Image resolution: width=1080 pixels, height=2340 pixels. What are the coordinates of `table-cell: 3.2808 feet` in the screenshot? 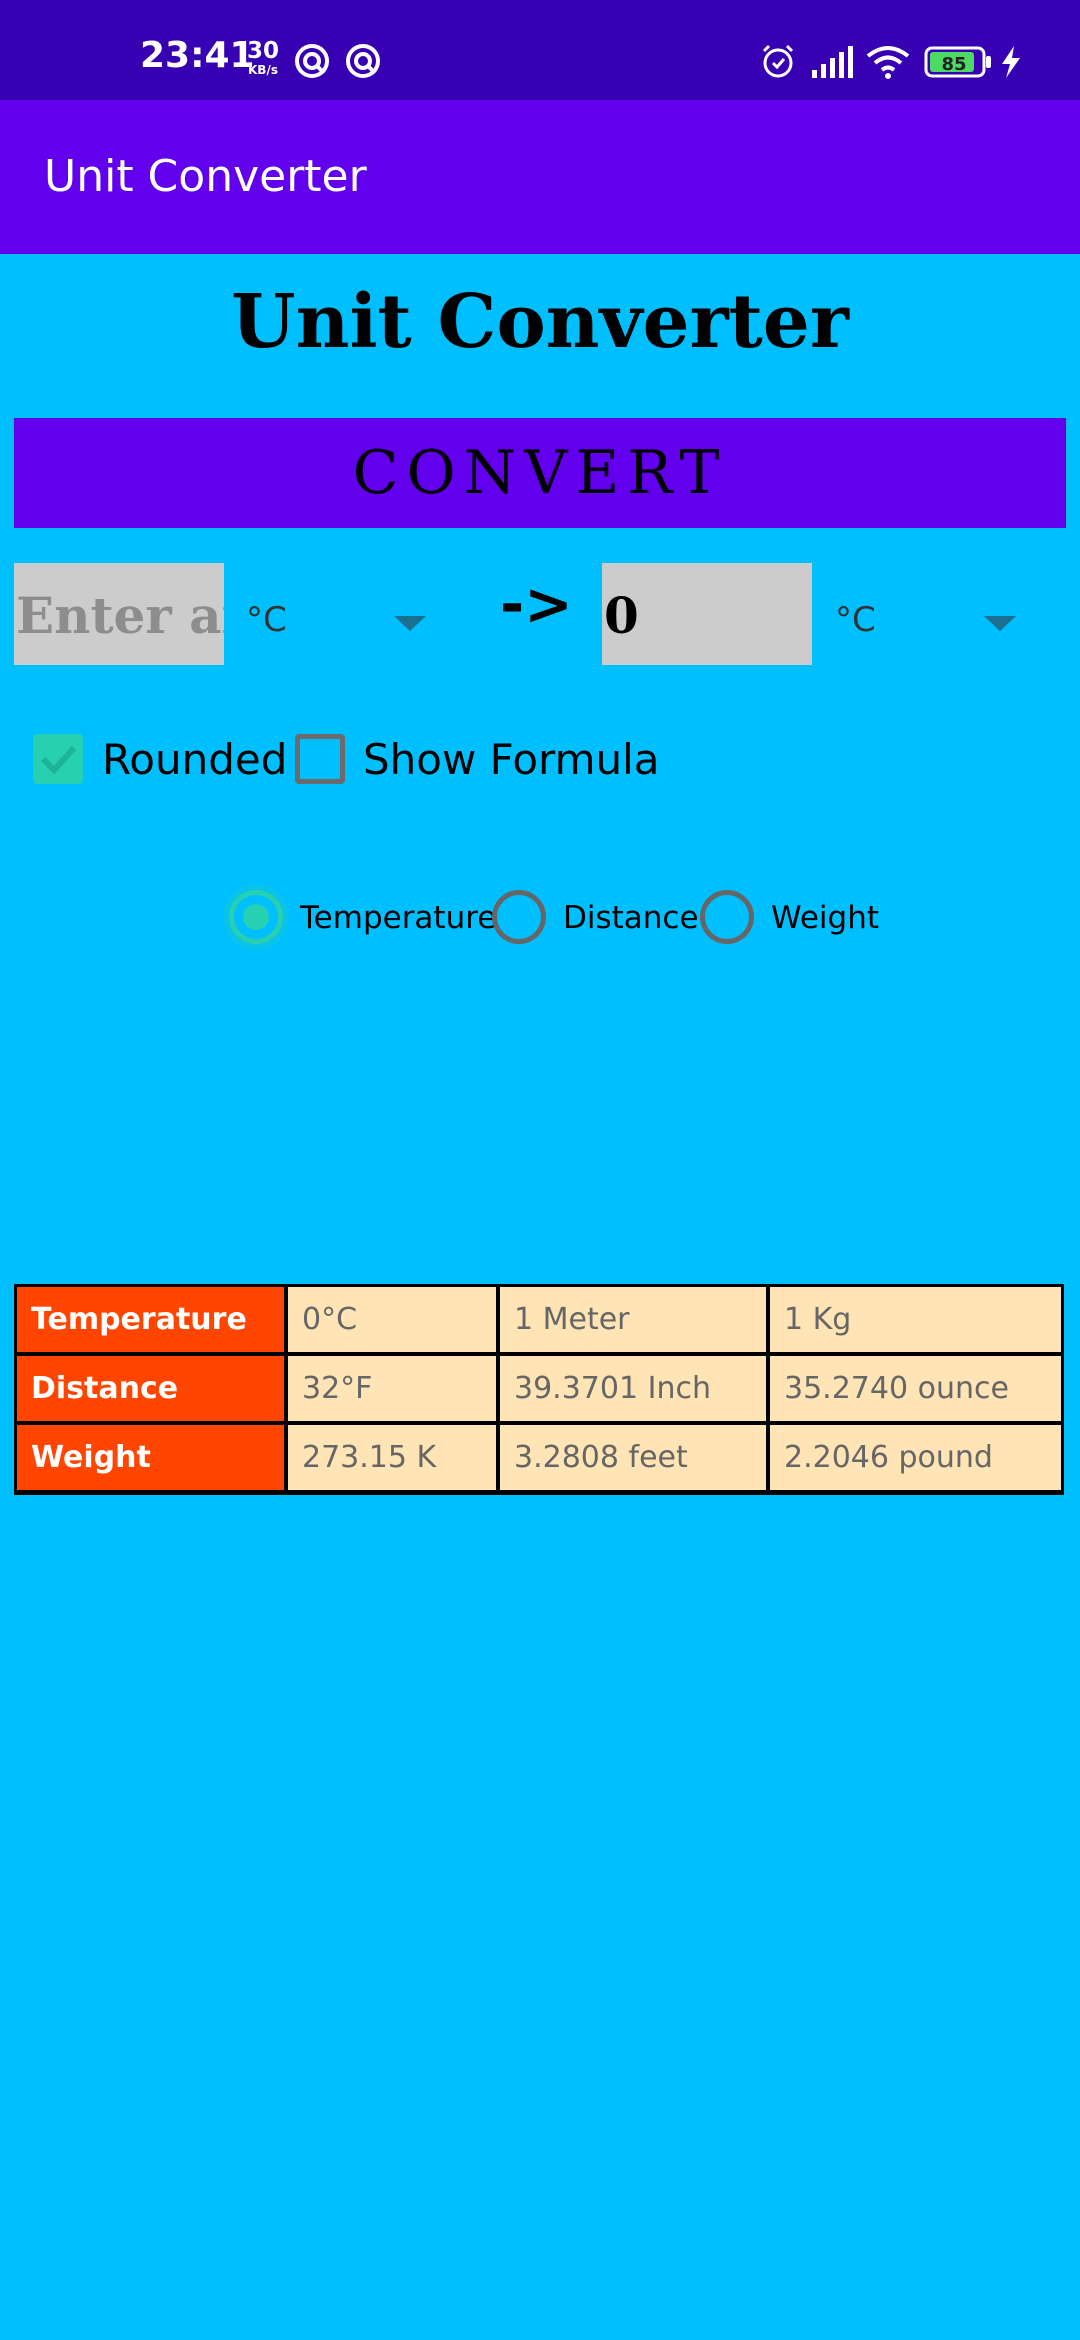 It's located at (633, 1457).